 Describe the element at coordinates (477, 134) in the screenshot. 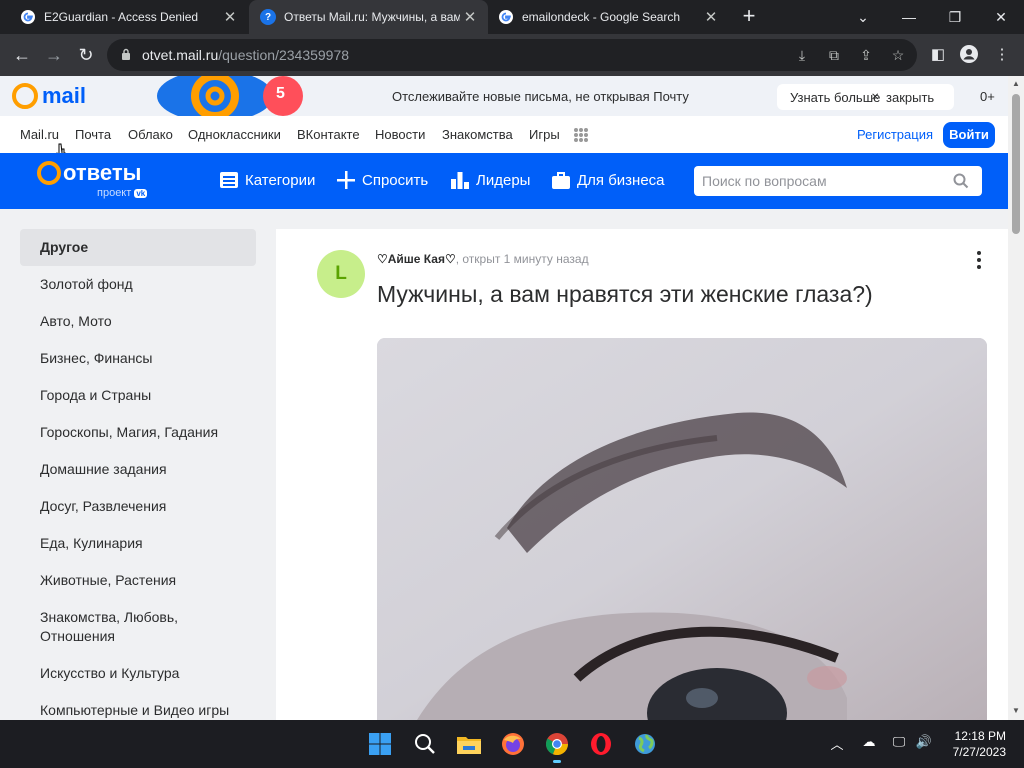

I see `portal-link-dating: Знакомства` at that location.